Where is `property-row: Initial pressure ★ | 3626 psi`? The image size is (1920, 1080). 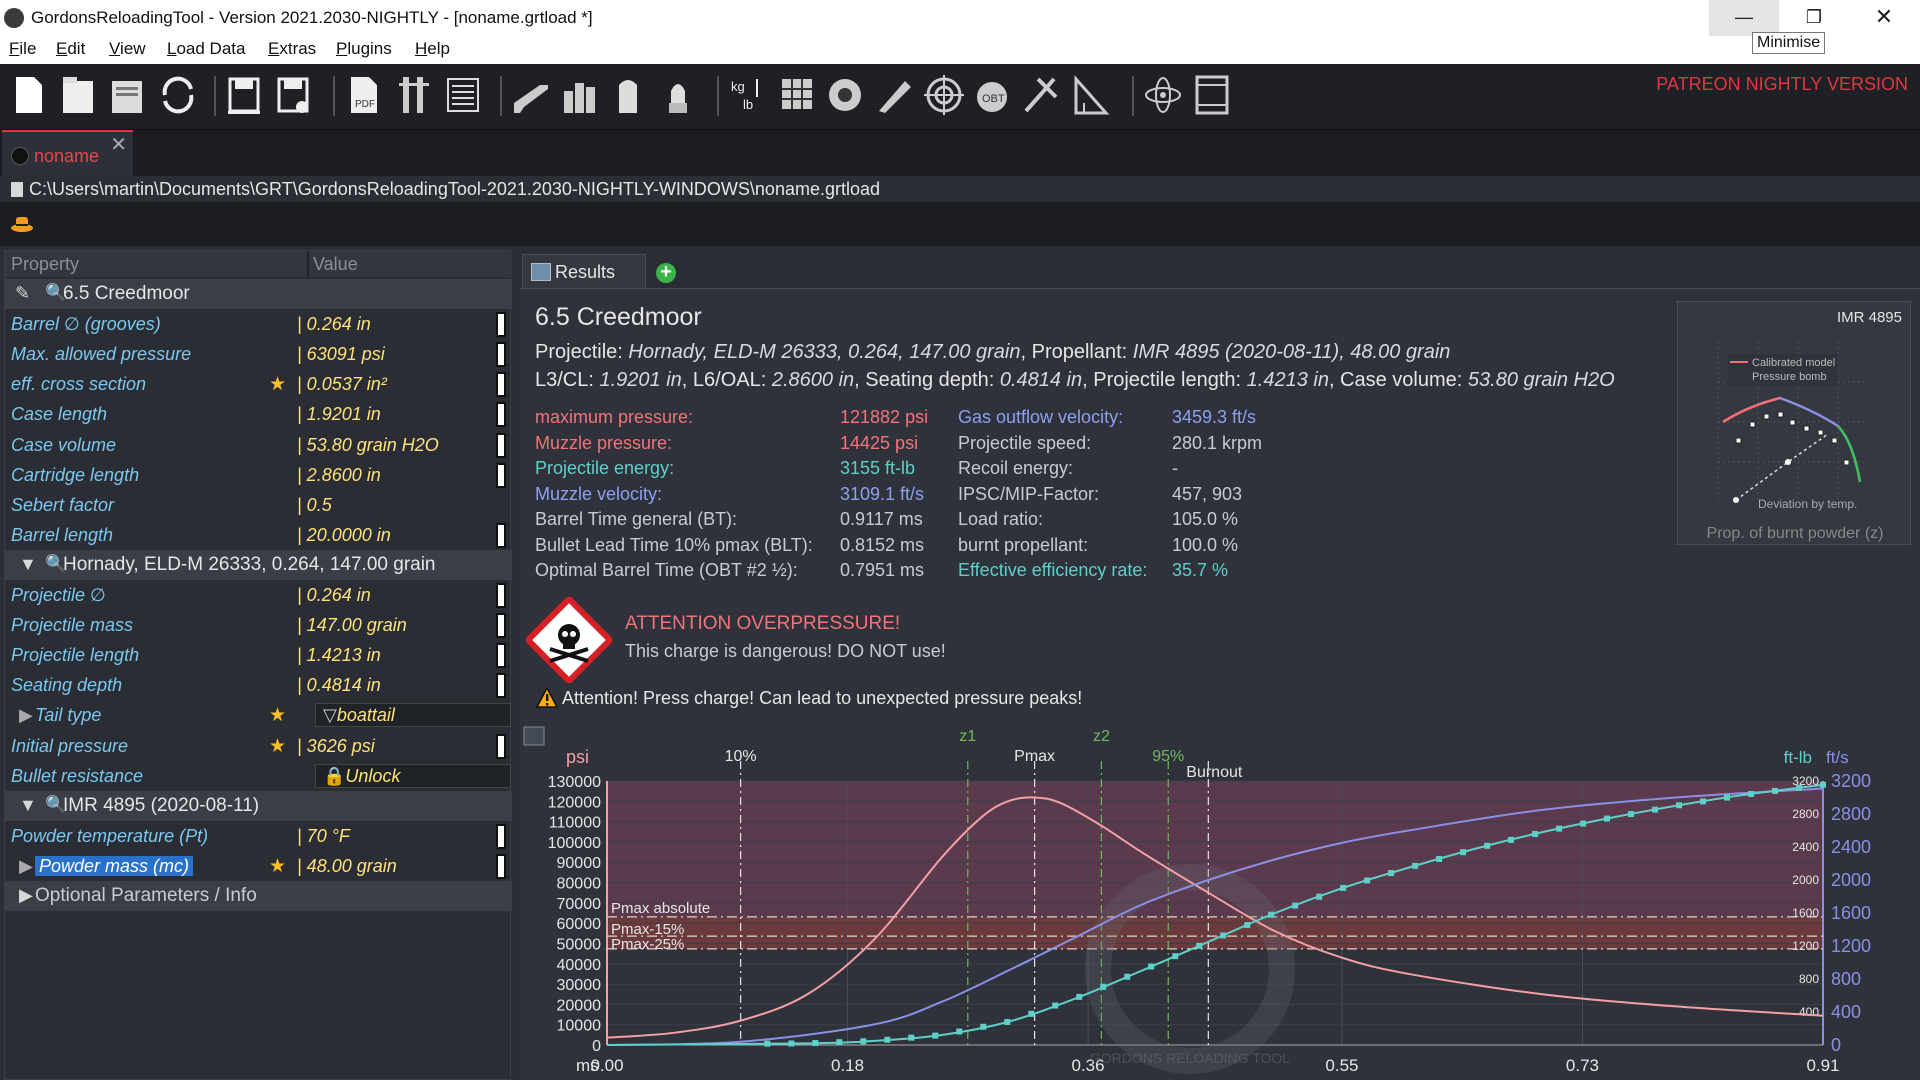 property-row: Initial pressure ★ | 3626 psi is located at coordinates (258, 746).